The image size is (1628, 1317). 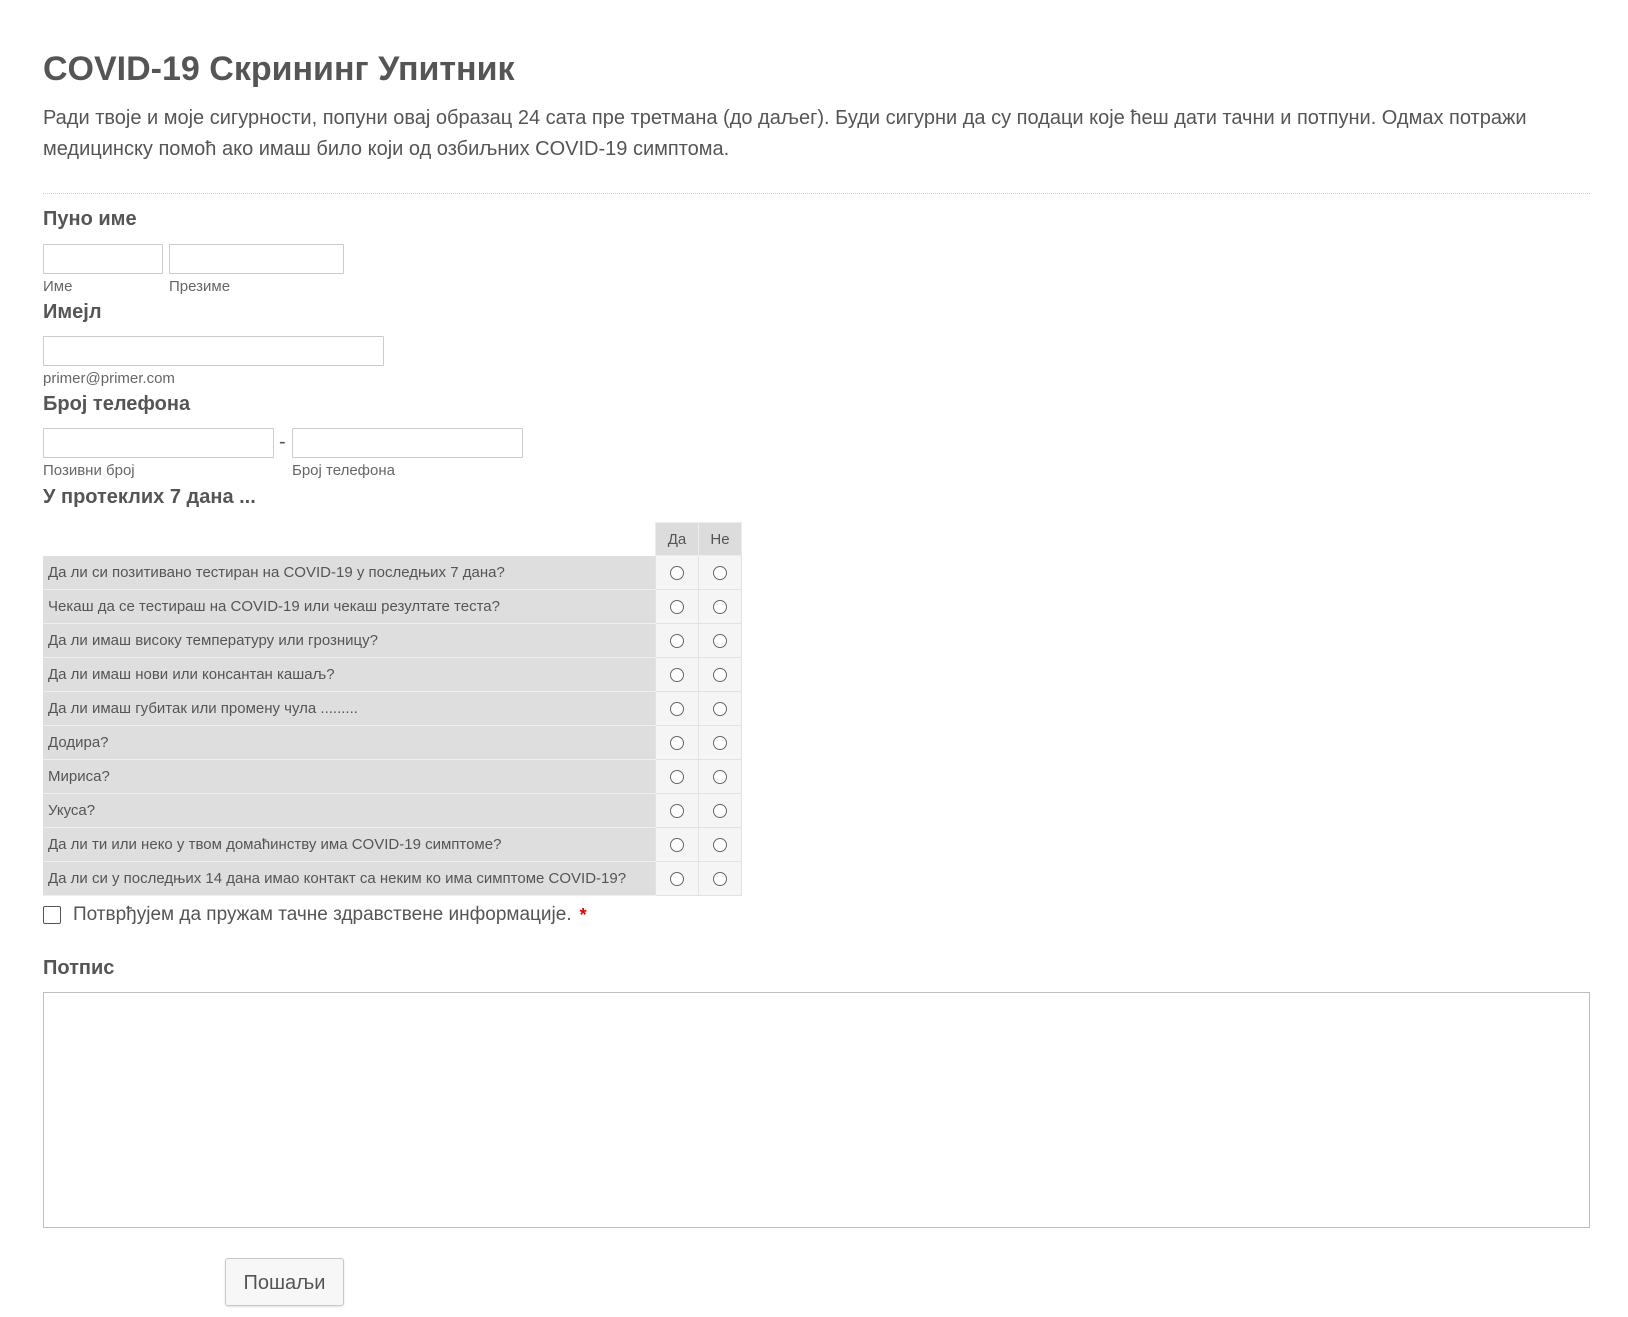 What do you see at coordinates (117, 404) in the screenshot?
I see `phone-label: Број телефона` at bounding box center [117, 404].